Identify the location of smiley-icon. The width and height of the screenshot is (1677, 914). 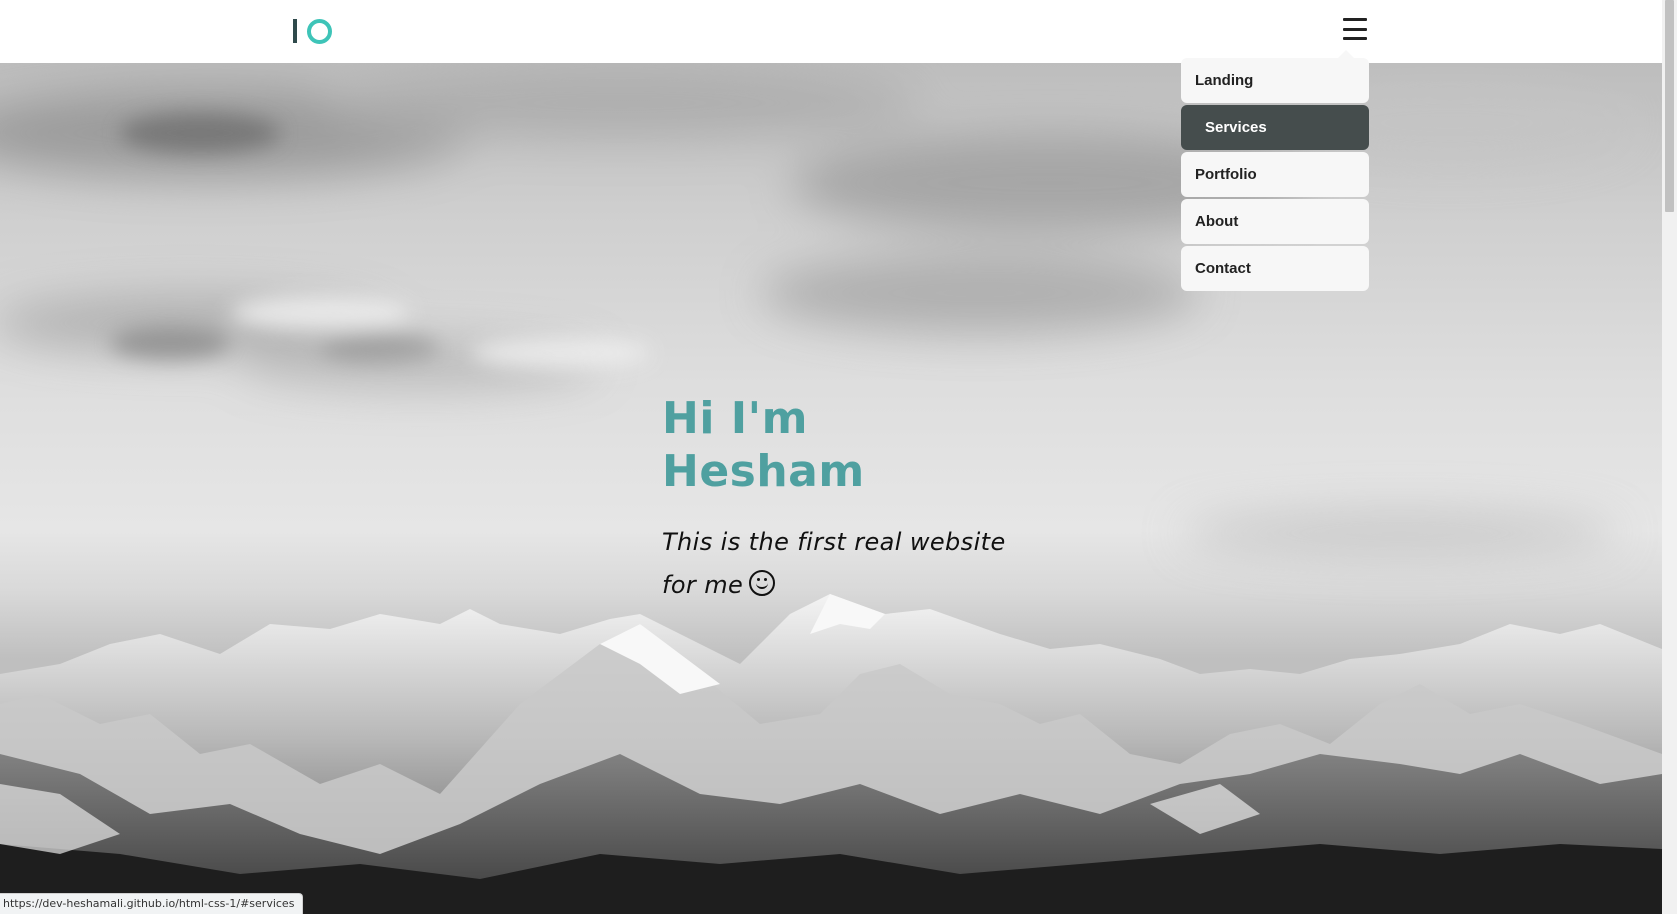
(762, 582).